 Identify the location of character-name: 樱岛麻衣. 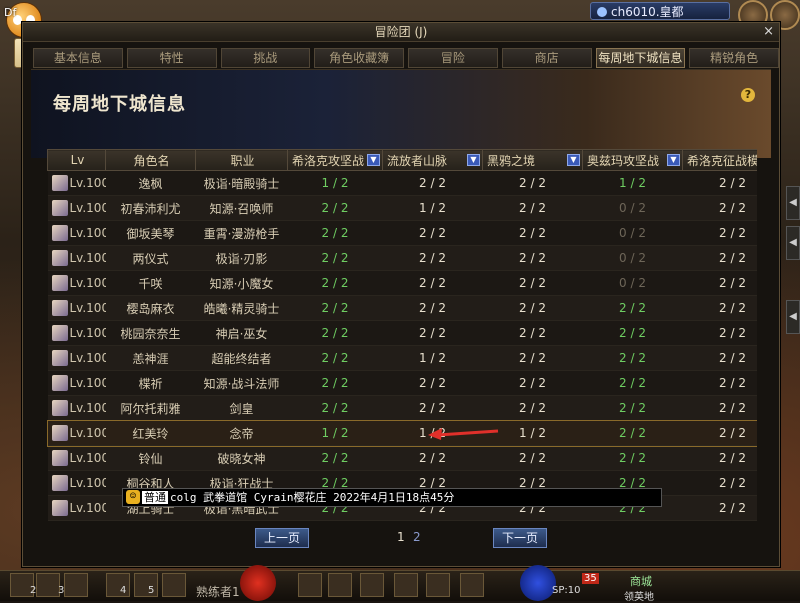
(150, 308).